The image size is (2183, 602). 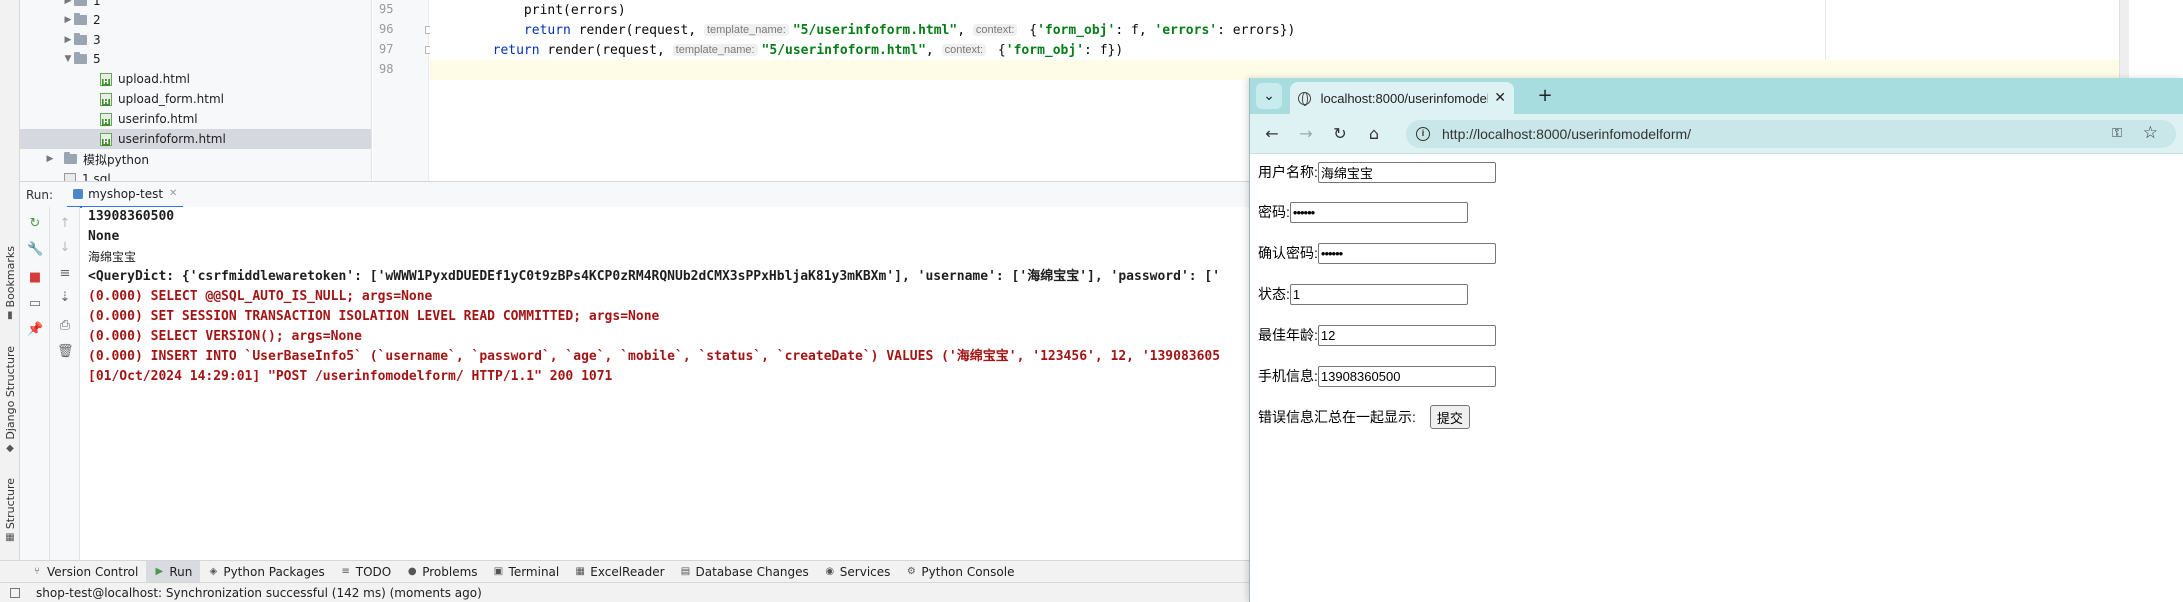 What do you see at coordinates (534, 571) in the screenshot?
I see `tool-tab-label: Terminal` at bounding box center [534, 571].